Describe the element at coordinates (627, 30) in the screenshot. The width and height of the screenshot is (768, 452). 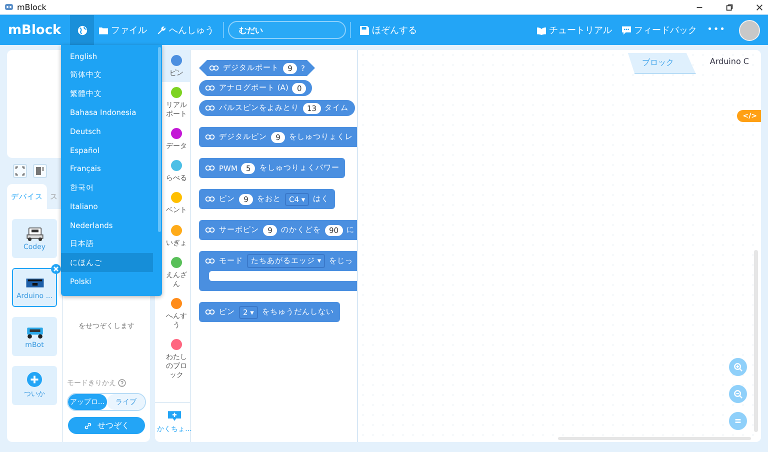
I see `chat-icon` at that location.